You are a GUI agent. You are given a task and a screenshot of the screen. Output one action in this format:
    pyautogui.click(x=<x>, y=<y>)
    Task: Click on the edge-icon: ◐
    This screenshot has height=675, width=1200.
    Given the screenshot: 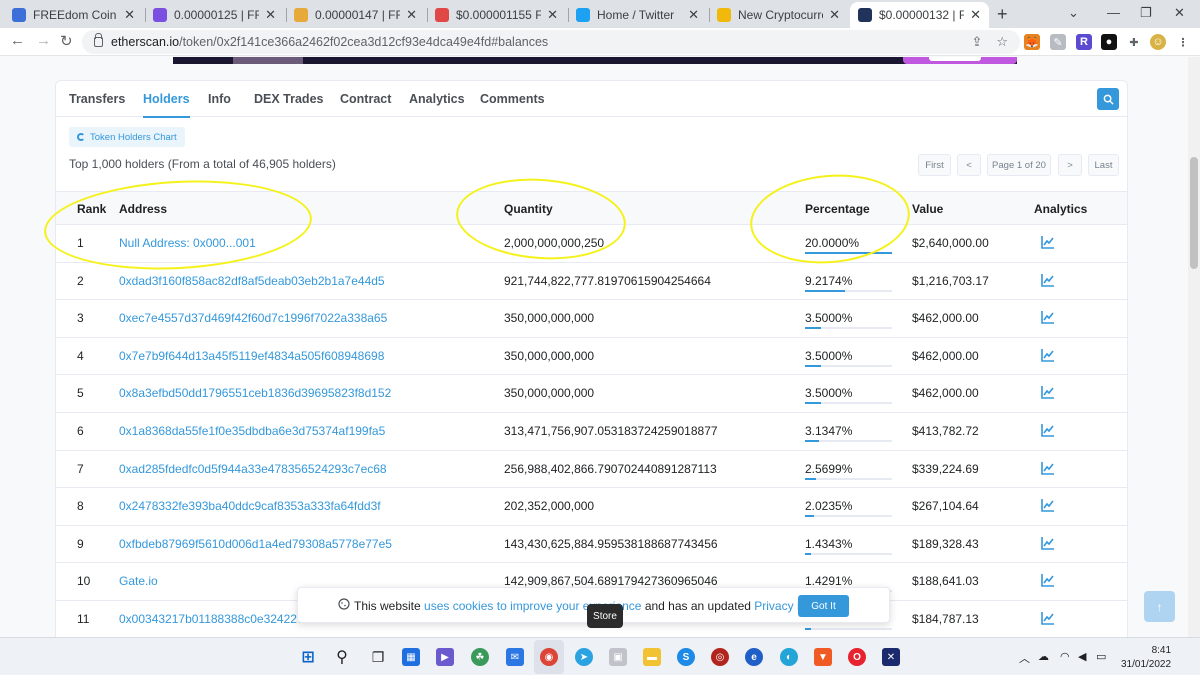 What is the action you would take?
    pyautogui.click(x=789, y=657)
    